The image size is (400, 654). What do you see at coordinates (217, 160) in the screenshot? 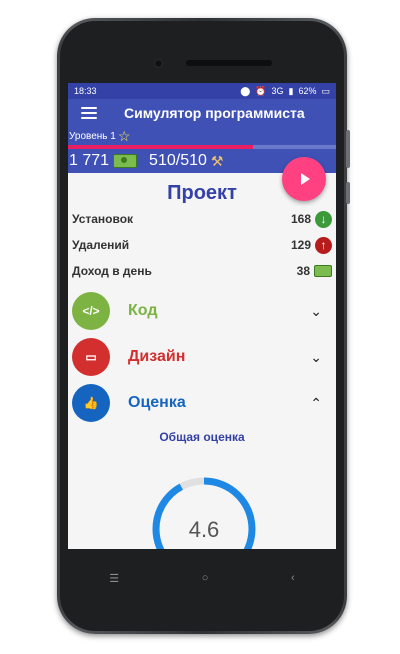
I see `hammer-icon: ⚒` at bounding box center [217, 160].